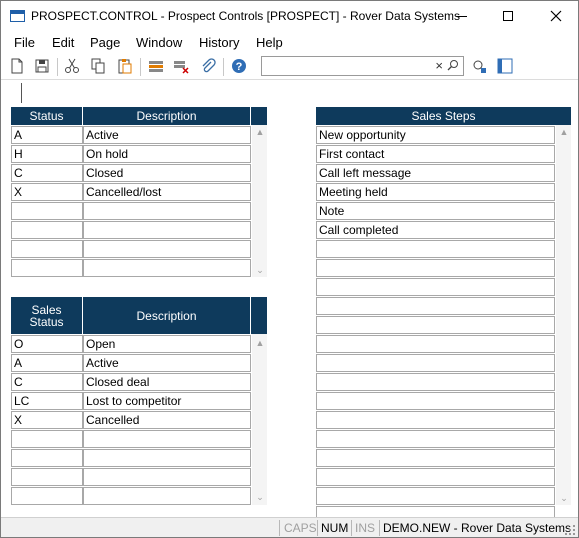  I want to click on sales-status-description-cell: Lost to competitor, so click(167, 401).